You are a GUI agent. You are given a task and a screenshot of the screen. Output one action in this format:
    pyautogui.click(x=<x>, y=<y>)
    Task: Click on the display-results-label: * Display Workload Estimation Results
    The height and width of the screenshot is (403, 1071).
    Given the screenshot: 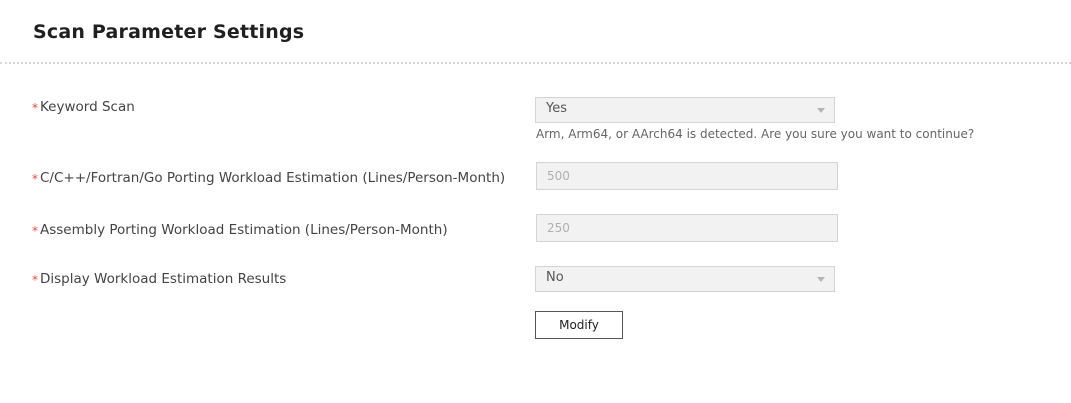 What is the action you would take?
    pyautogui.click(x=159, y=279)
    